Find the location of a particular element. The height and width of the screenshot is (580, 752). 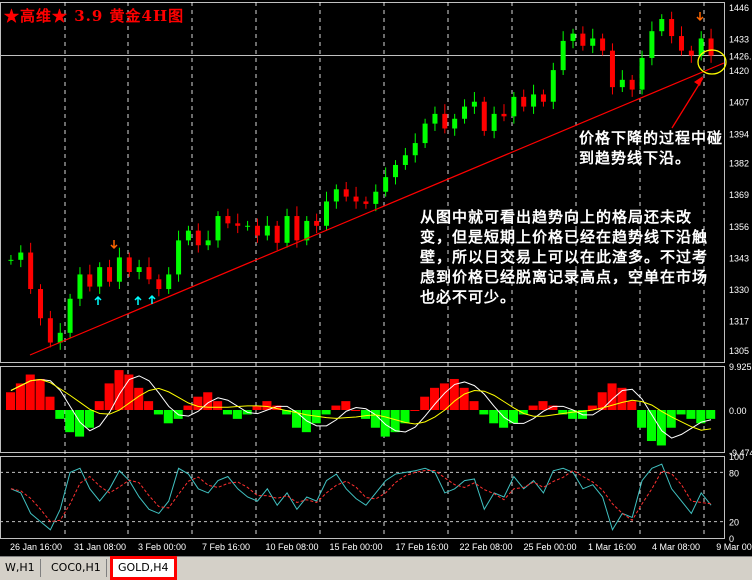

tab-gold-h4: GOLD,H4 is located at coordinates (143, 568).